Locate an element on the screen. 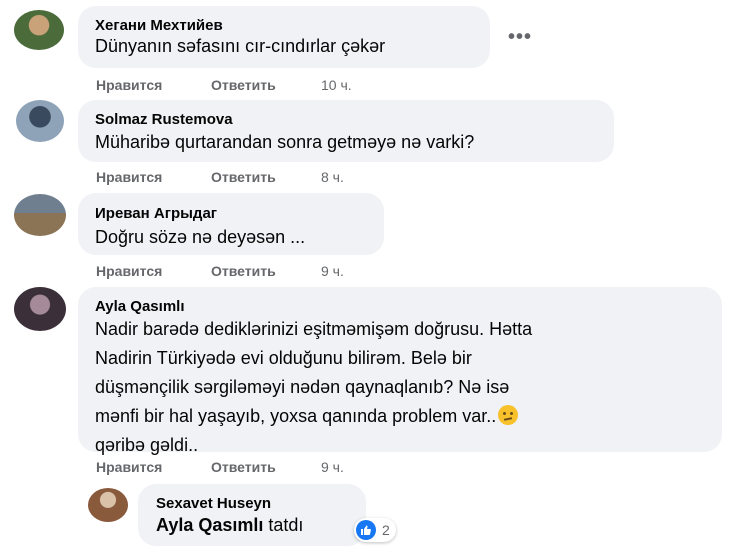  reply-bubble: Sexavet Huseyn Ayla Qasımlı tatdı is located at coordinates (252, 515).